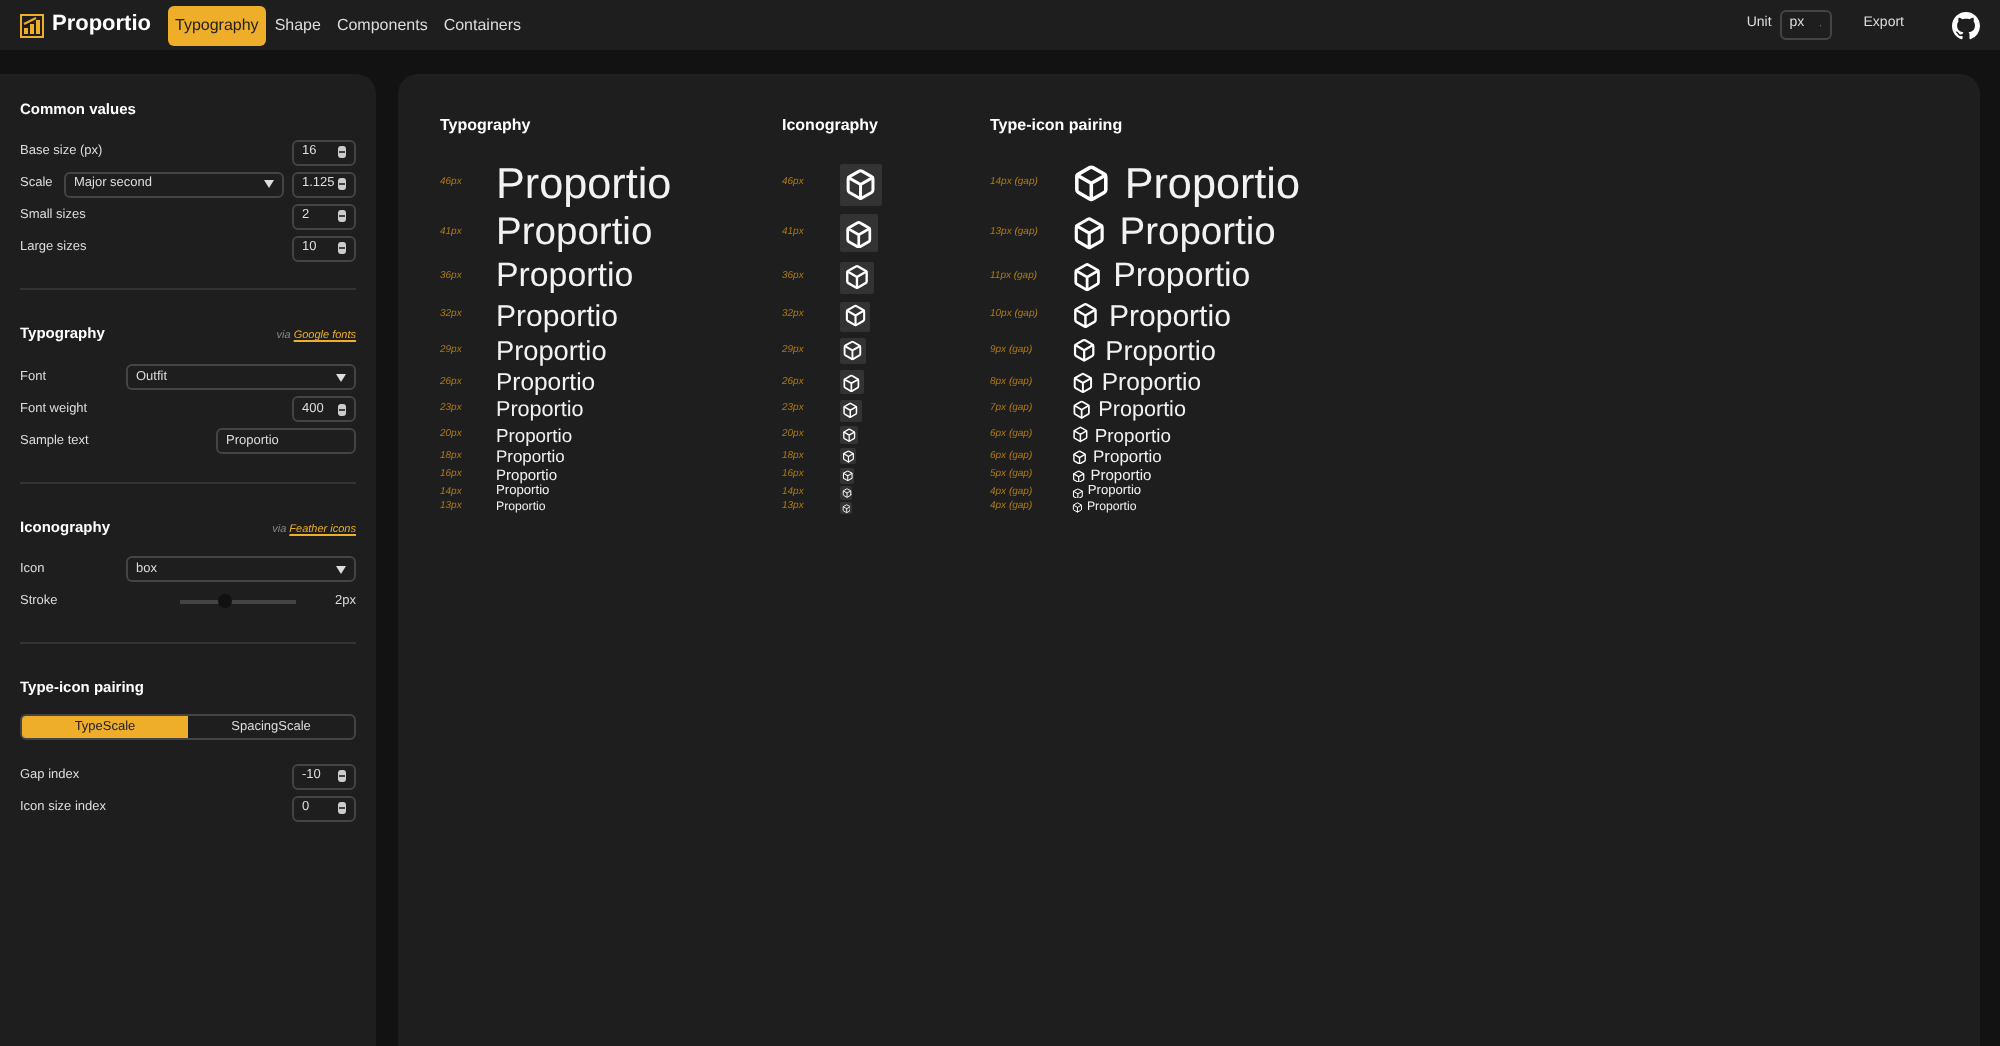  I want to click on column-heading: Type-icon pairing, so click(1057, 126).